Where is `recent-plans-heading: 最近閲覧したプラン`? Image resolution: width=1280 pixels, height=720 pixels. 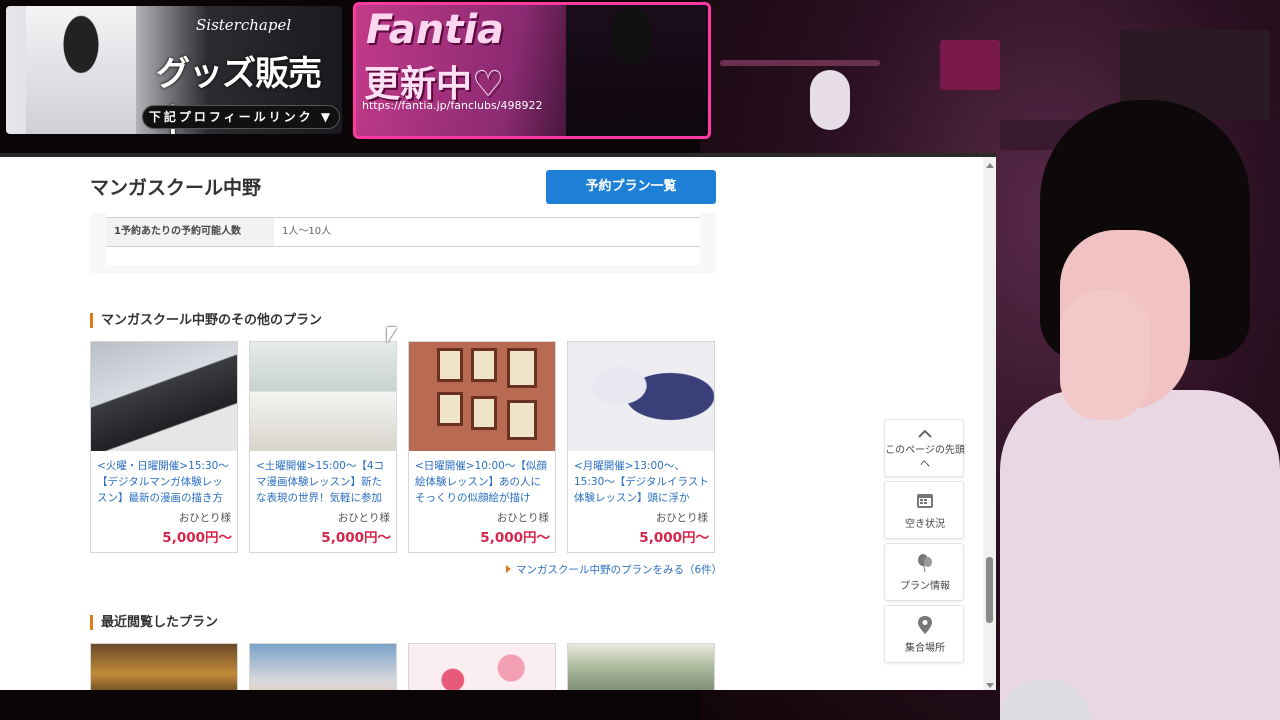 recent-plans-heading: 最近閲覧したプラン is located at coordinates (154, 622).